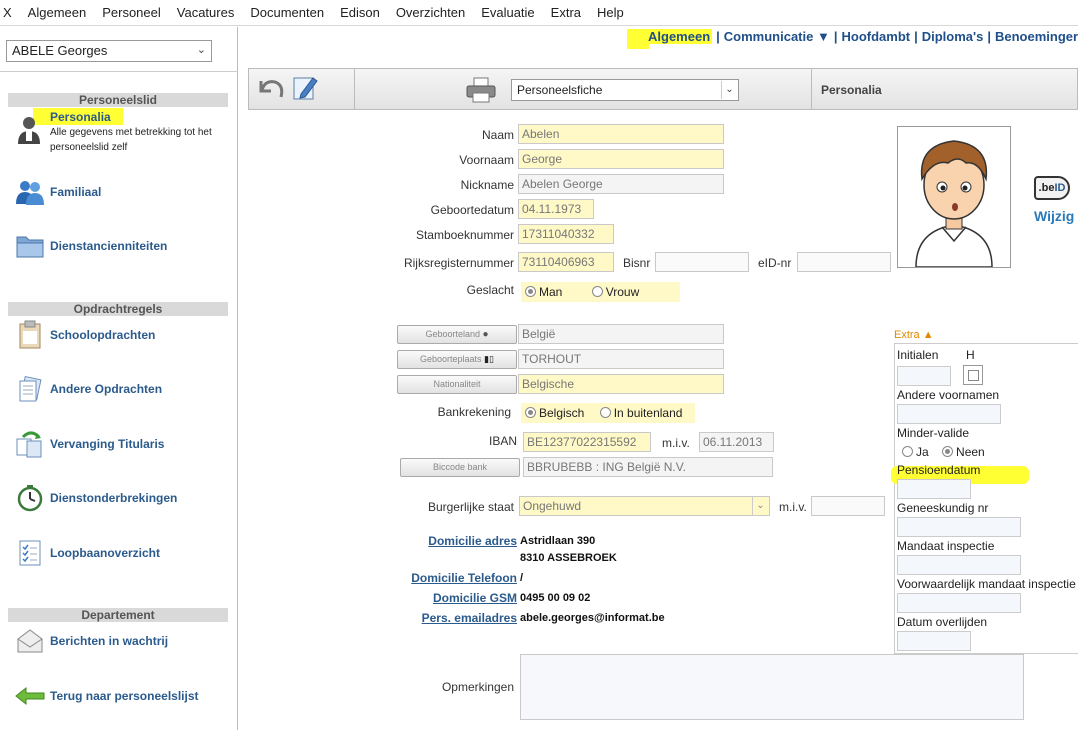  I want to click on pensioendatum-field, so click(934, 489).